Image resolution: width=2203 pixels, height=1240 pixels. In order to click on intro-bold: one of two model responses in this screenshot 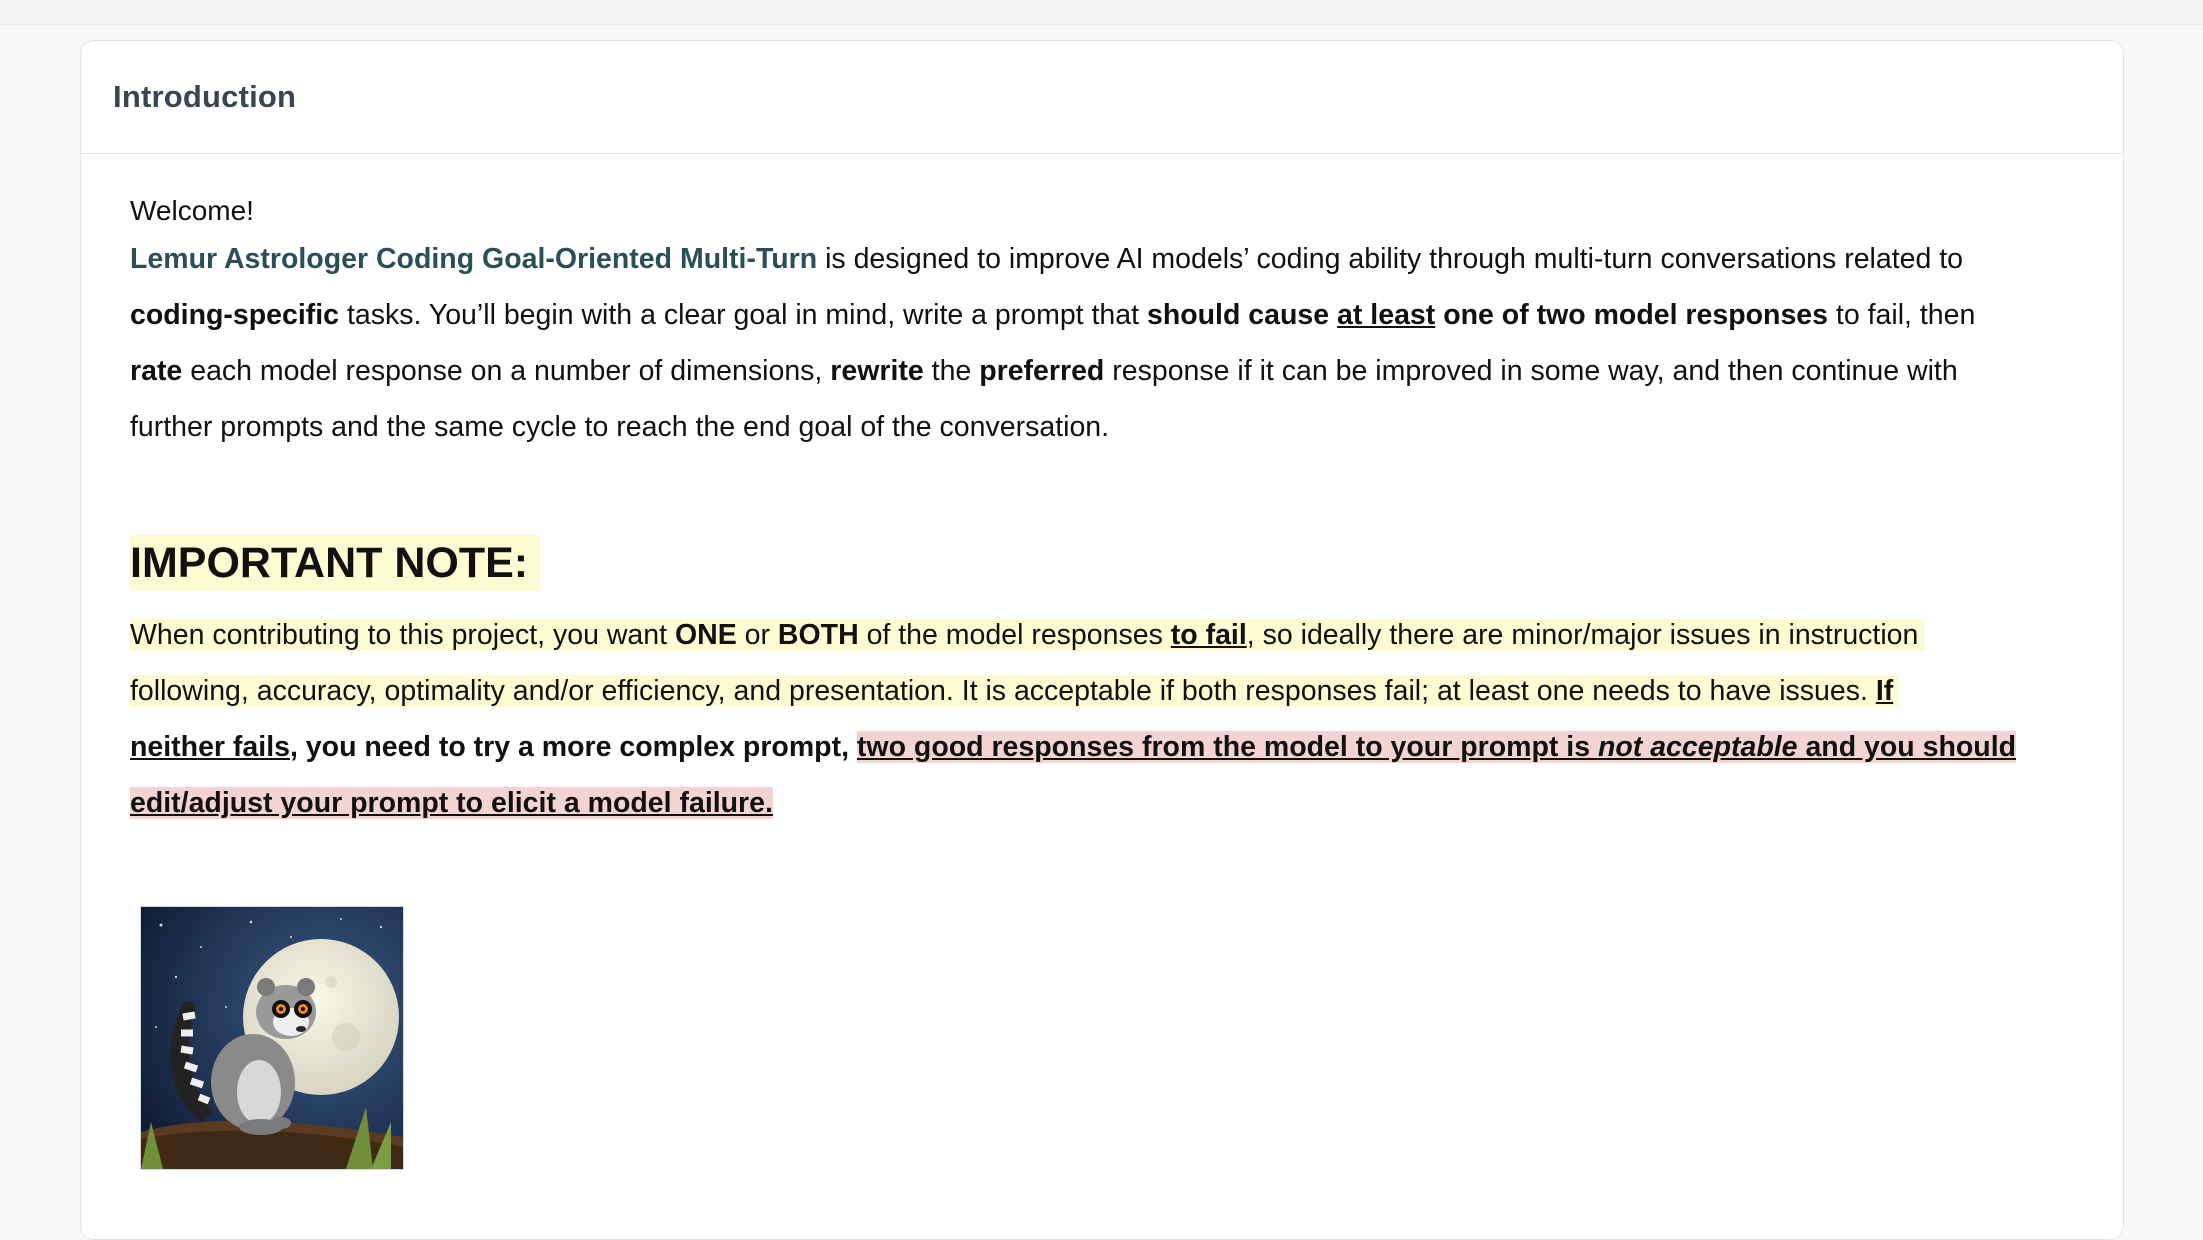, I will do `click(1632, 315)`.